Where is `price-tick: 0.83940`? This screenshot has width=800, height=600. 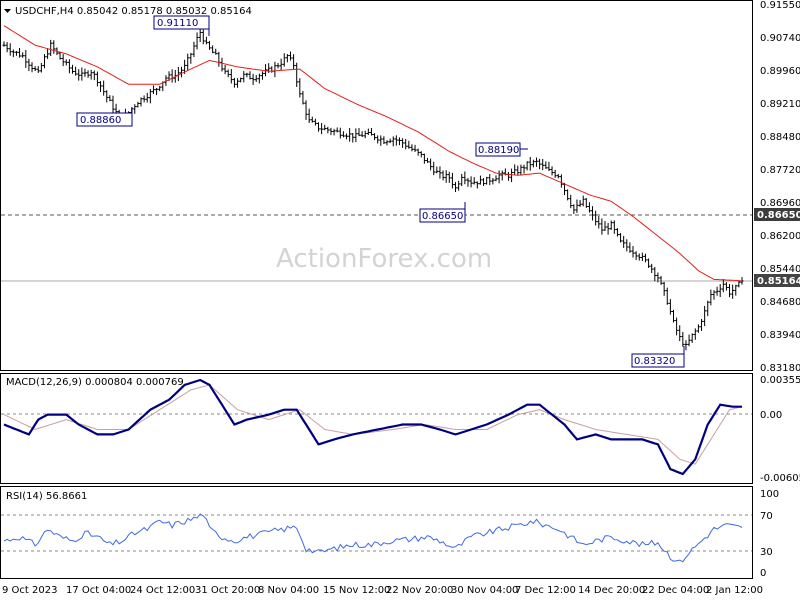 price-tick: 0.83940 is located at coordinates (780, 335).